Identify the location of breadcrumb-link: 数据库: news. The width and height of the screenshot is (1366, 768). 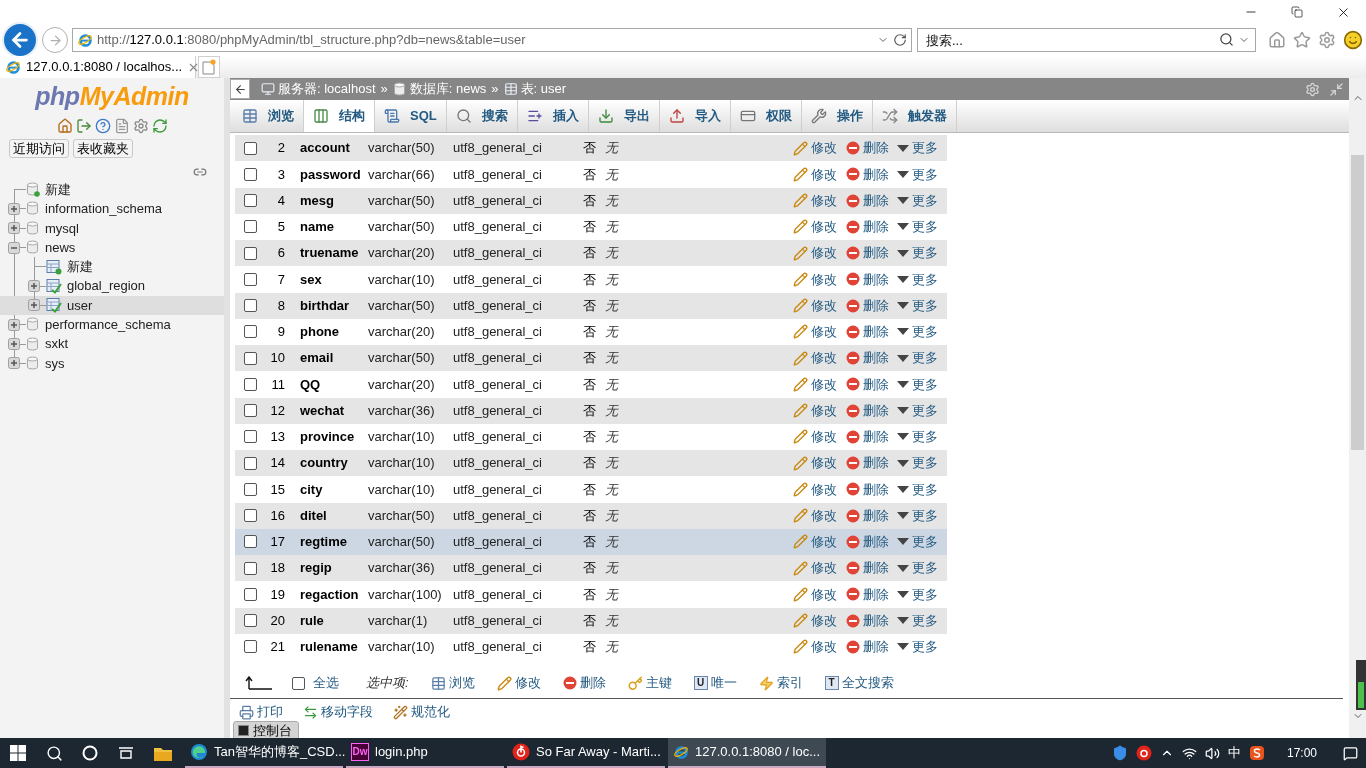
(448, 89).